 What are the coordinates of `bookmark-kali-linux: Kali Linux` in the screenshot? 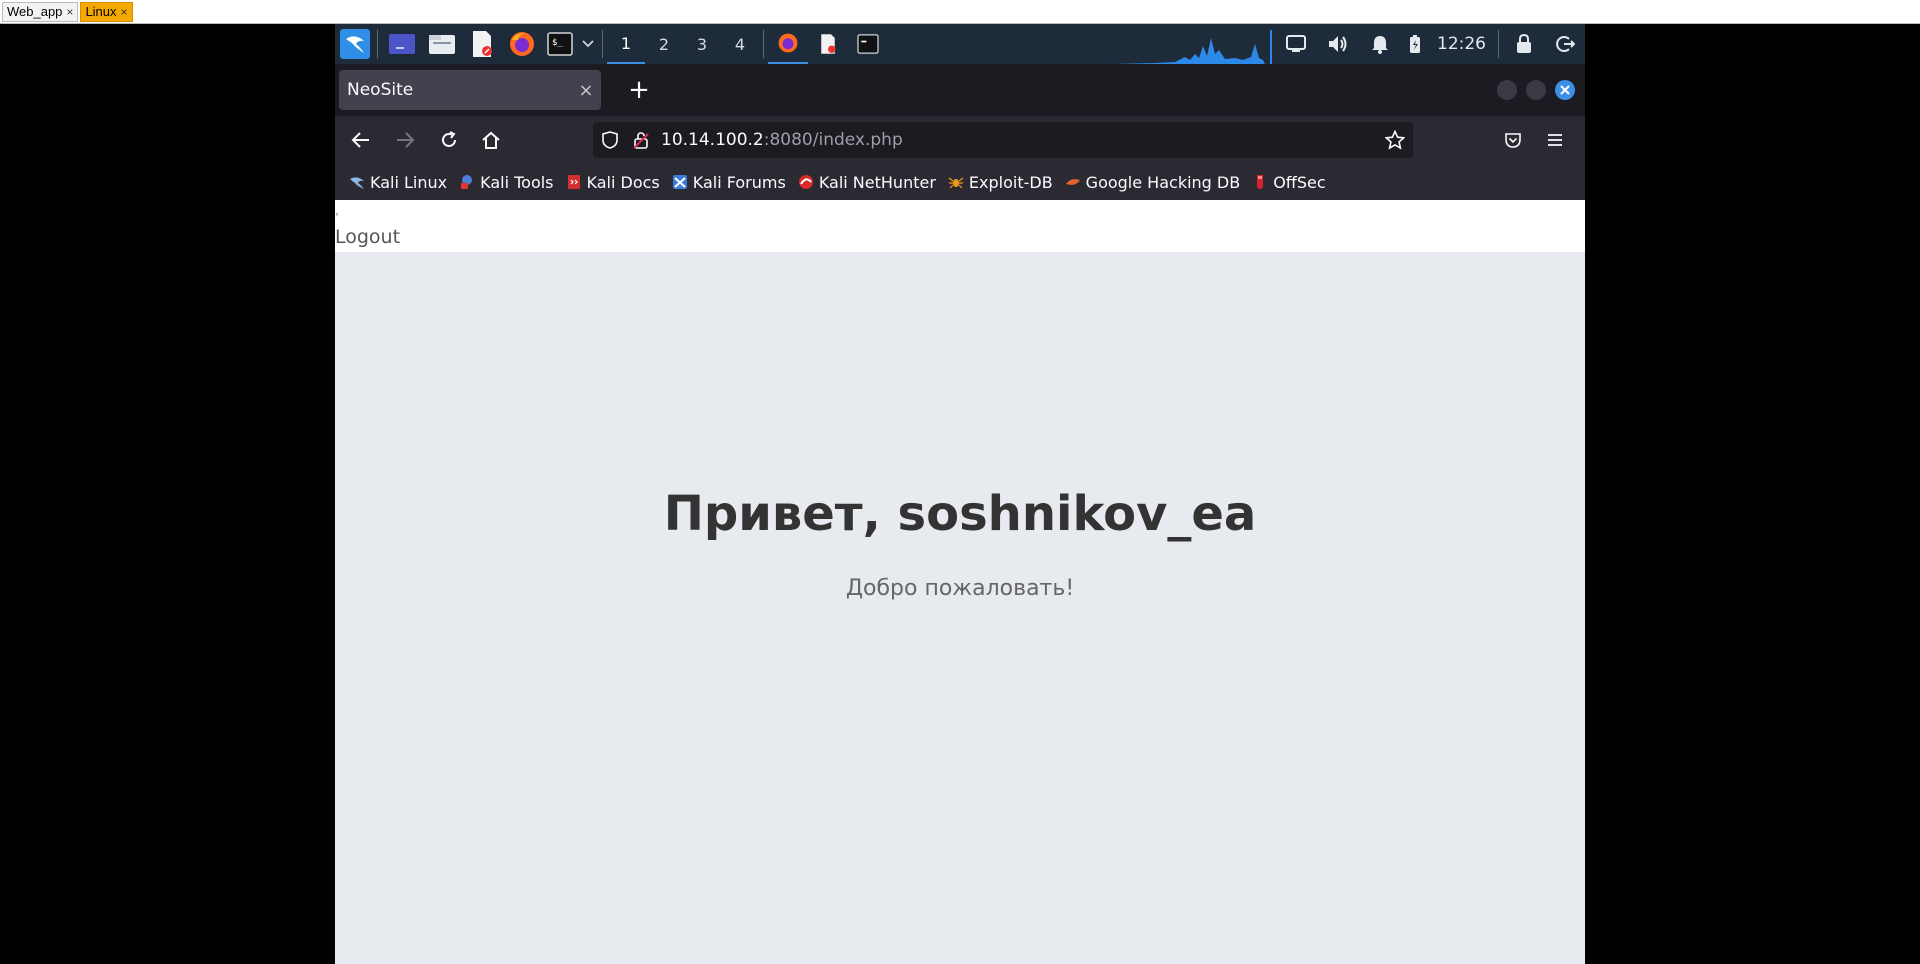 It's located at (398, 182).